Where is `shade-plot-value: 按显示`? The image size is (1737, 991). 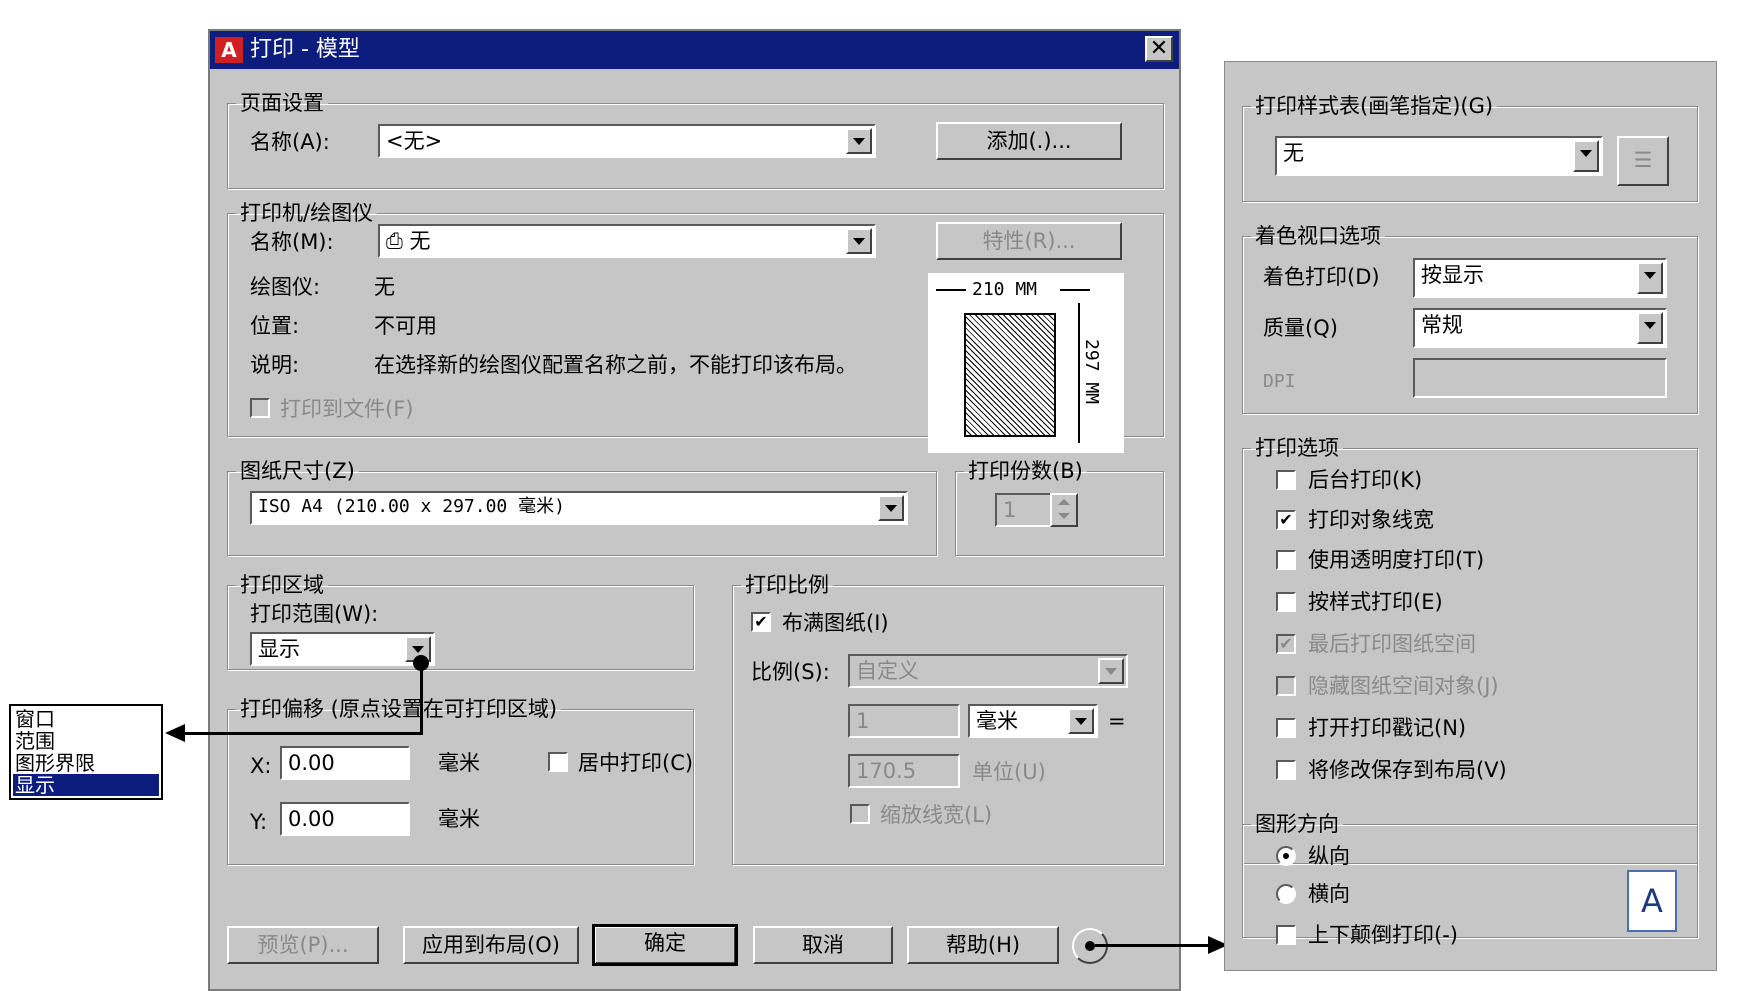
shade-plot-value: 按显示 is located at coordinates (1452, 275).